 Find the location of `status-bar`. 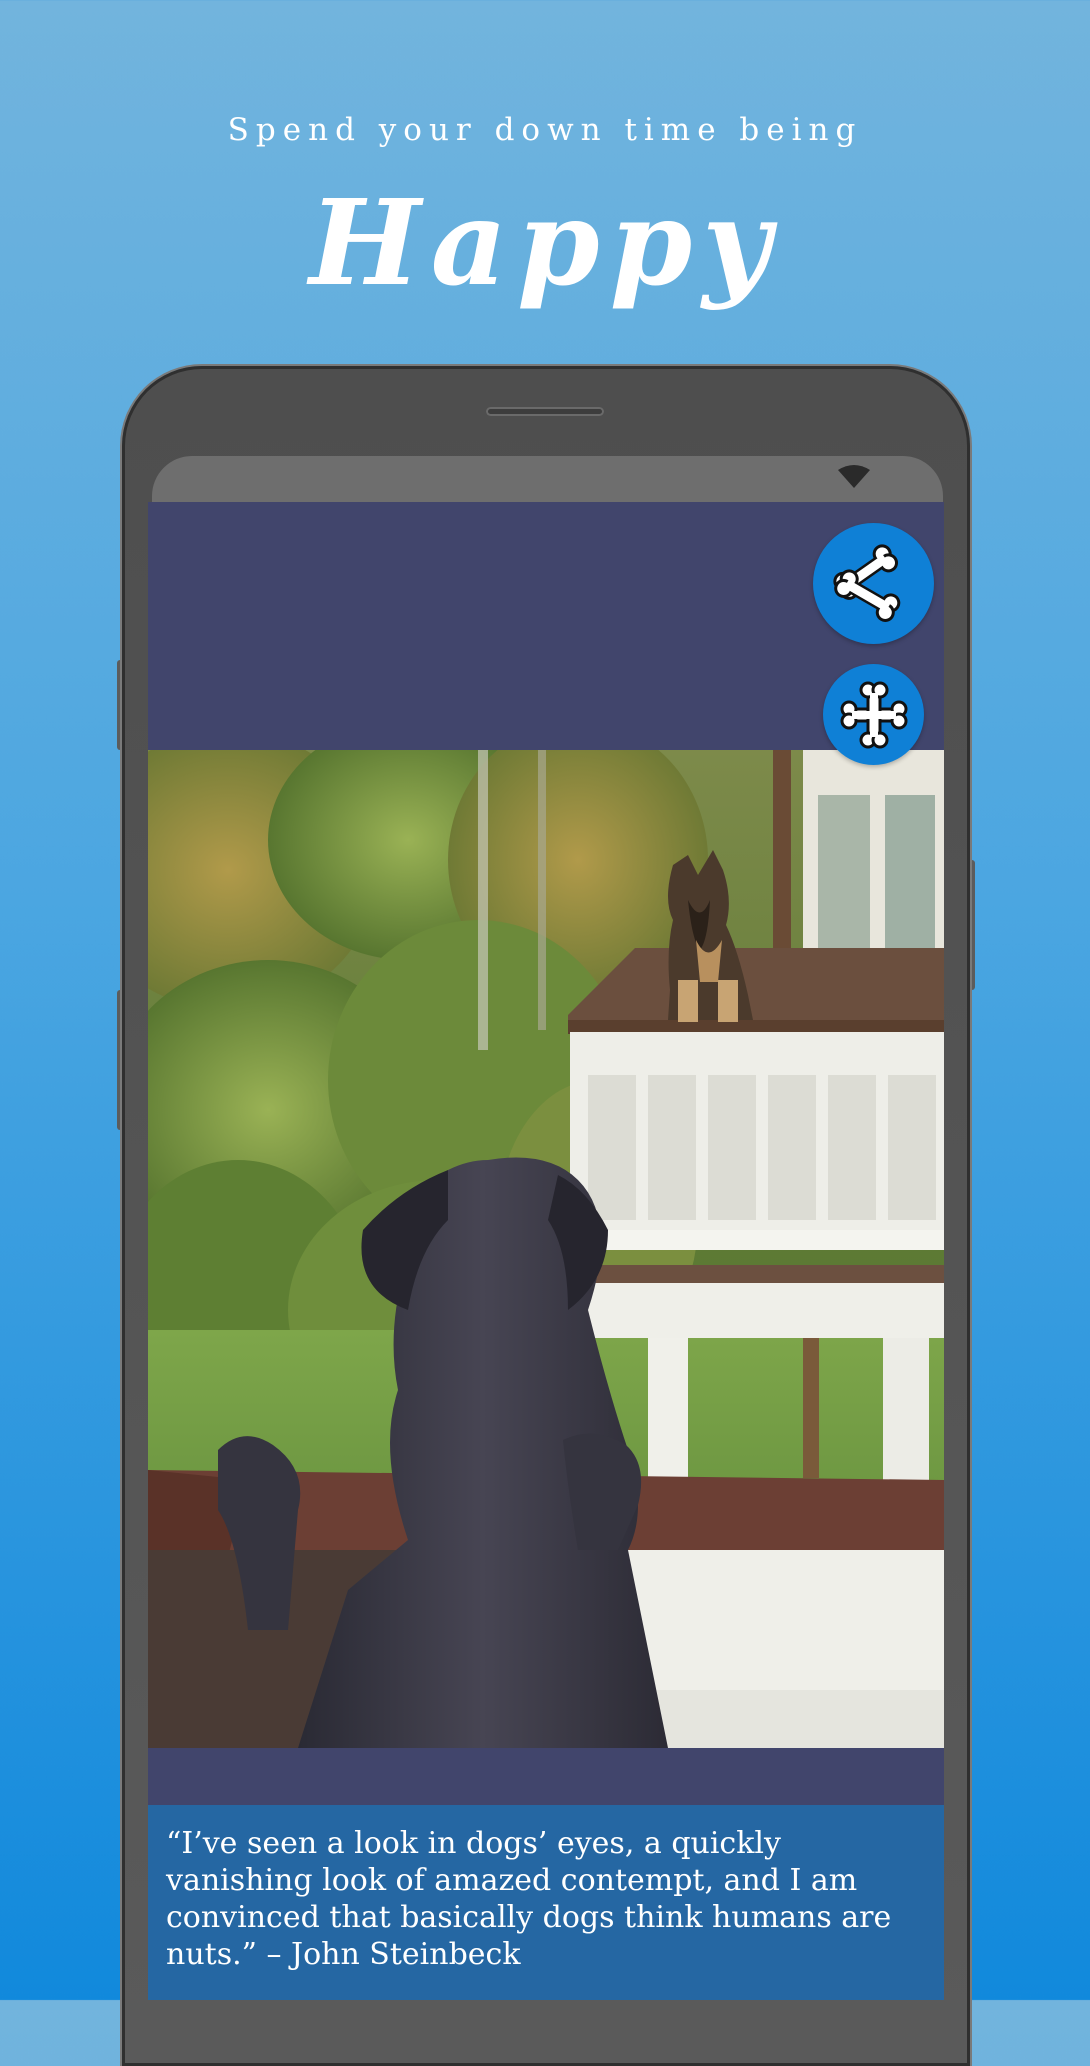

status-bar is located at coordinates (547, 479).